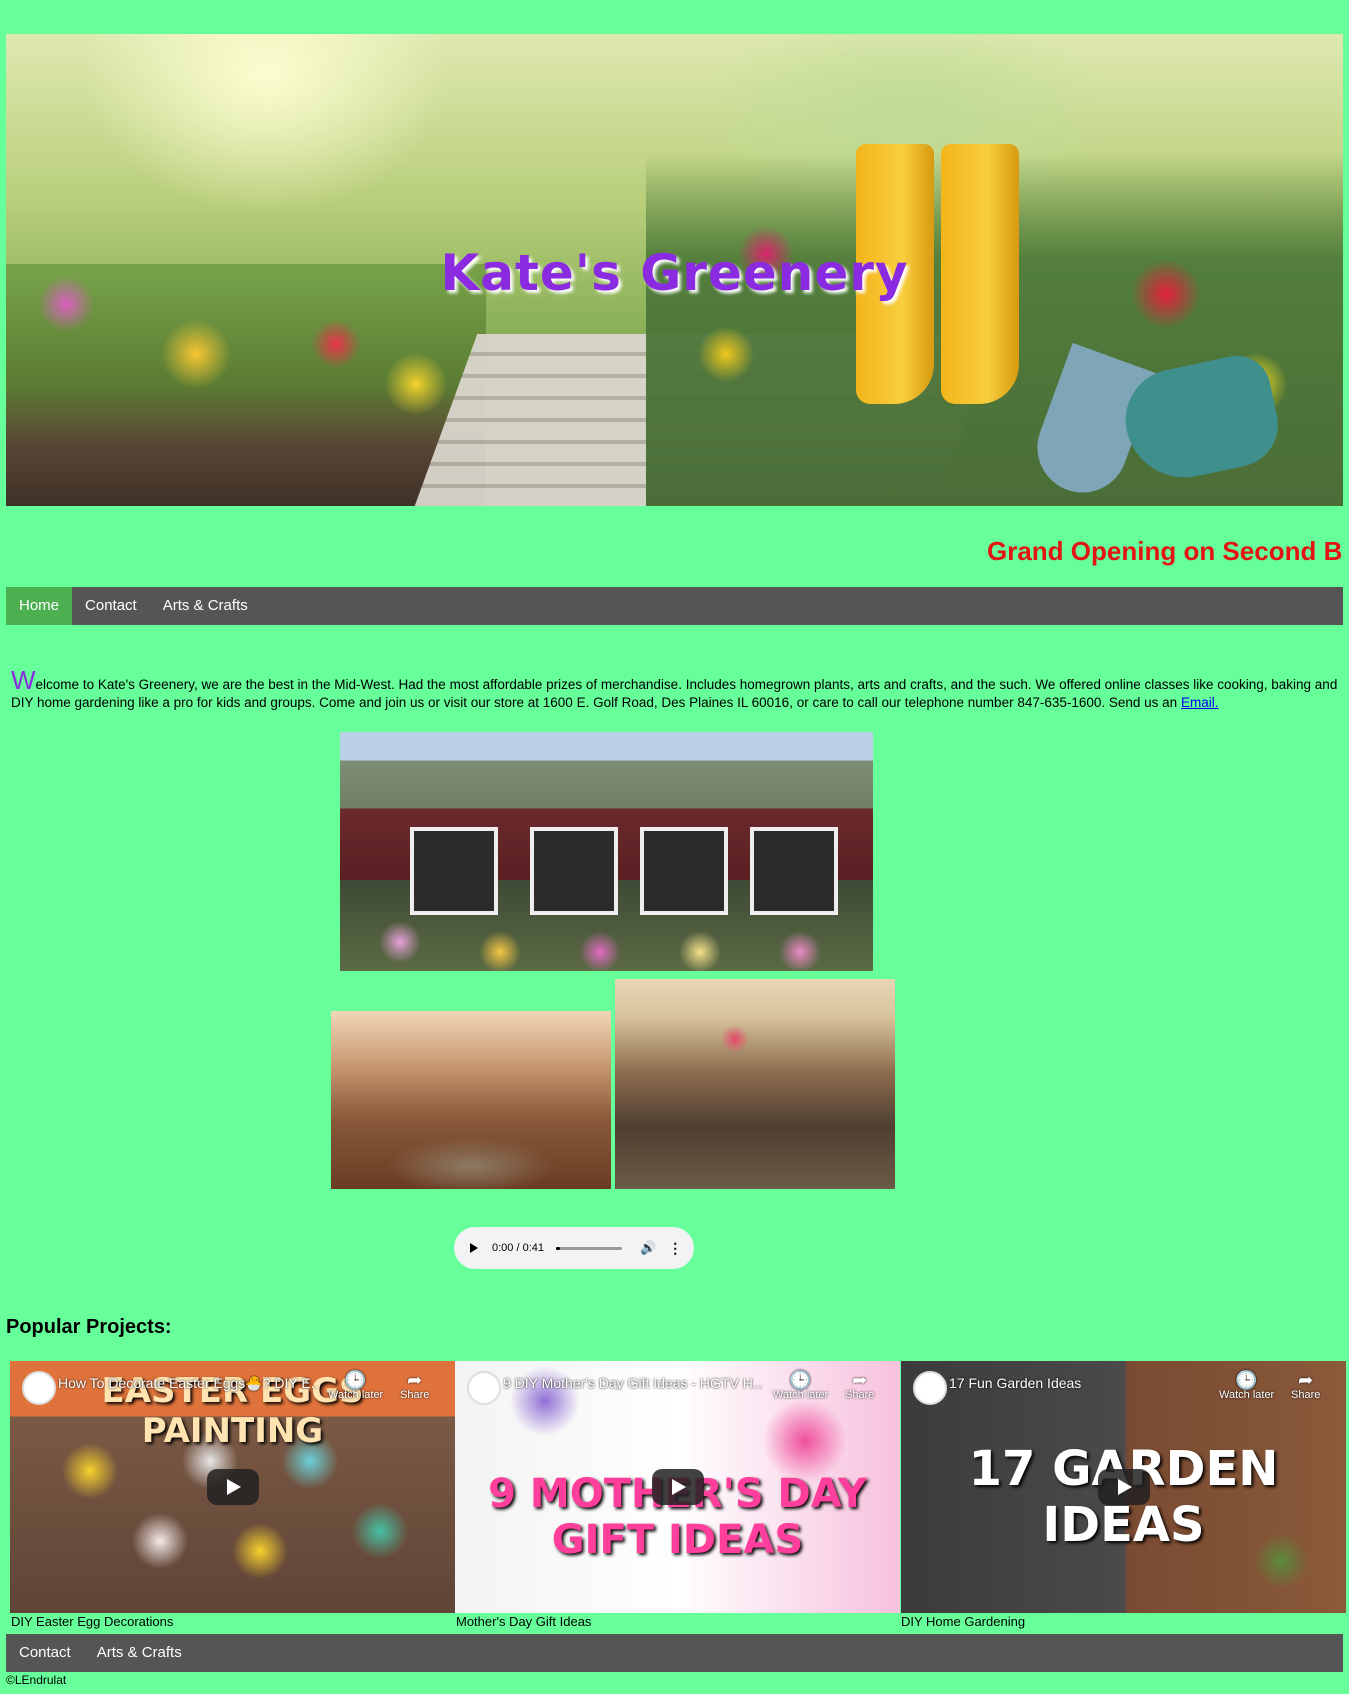 The image size is (1349, 1694). I want to click on main-nav: Home Contact Arts & Crafts, so click(674, 606).